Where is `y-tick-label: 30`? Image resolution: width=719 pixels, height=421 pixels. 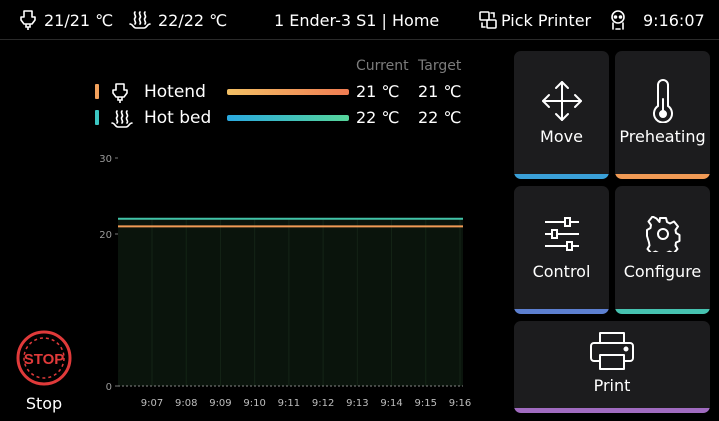
y-tick-label: 30 is located at coordinates (105, 159).